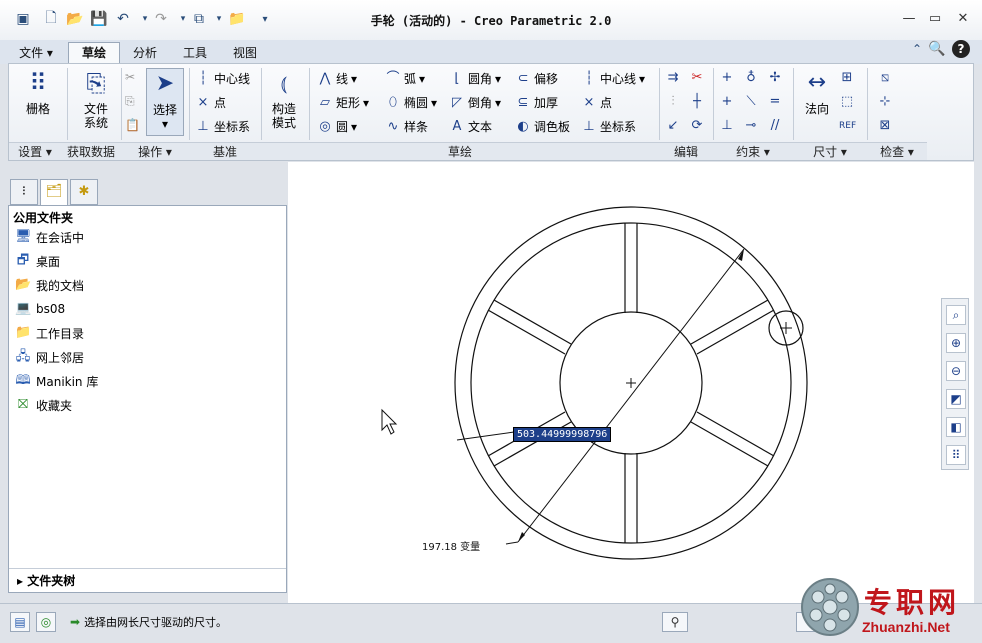 The width and height of the screenshot is (982, 643). What do you see at coordinates (24, 192) in the screenshot?
I see `model-tree-tab: ⁝` at bounding box center [24, 192].